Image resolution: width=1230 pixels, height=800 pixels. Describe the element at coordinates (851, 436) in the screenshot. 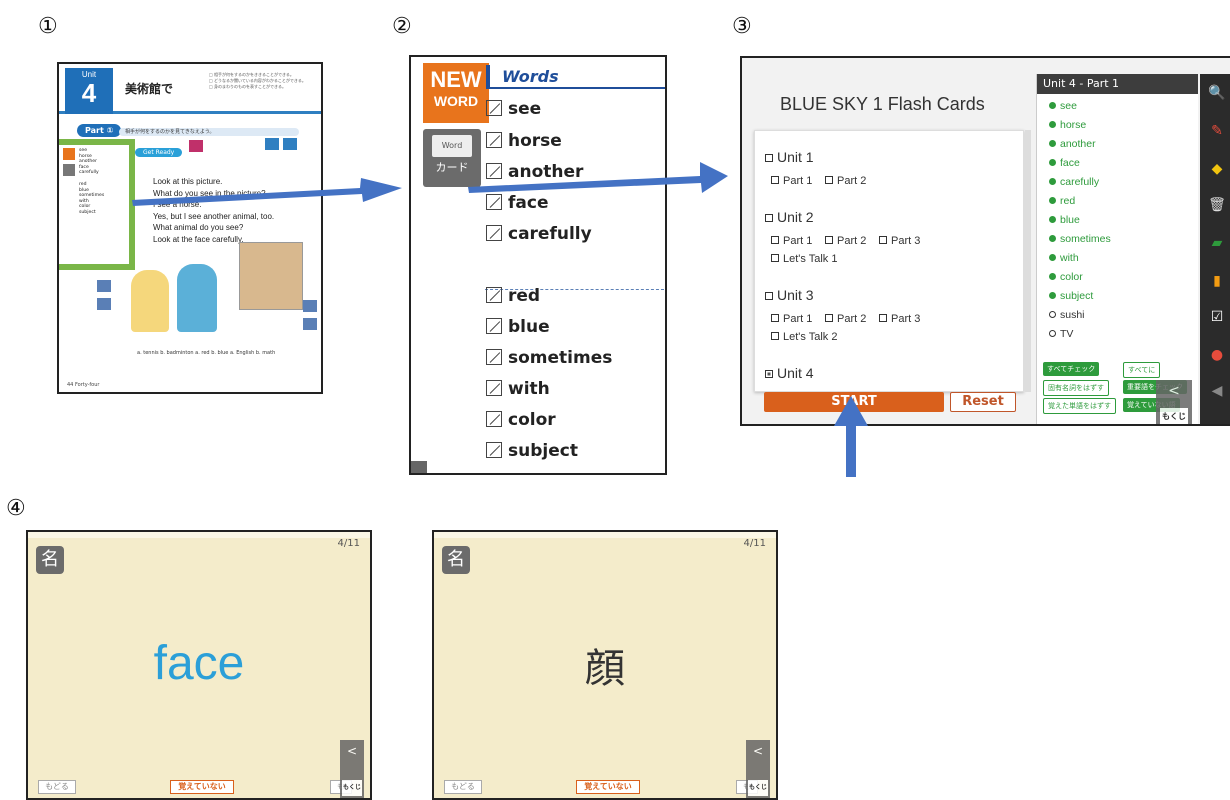

I see `arrow-to-start` at that location.